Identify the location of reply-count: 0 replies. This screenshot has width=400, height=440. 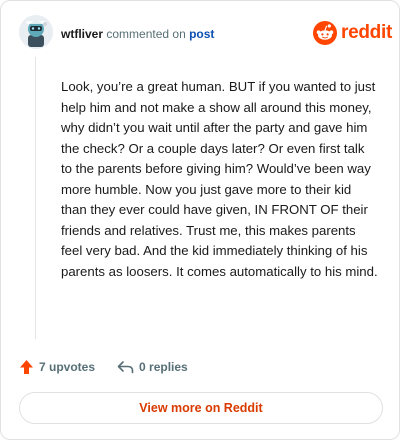
(163, 367).